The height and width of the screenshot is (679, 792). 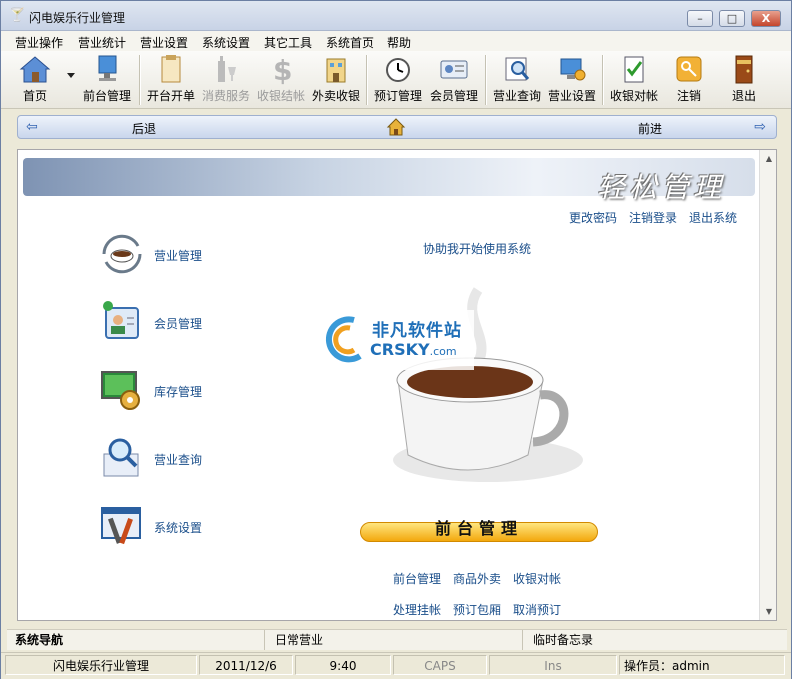 What do you see at coordinates (593, 217) in the screenshot?
I see `change-password-link: 更改密码` at bounding box center [593, 217].